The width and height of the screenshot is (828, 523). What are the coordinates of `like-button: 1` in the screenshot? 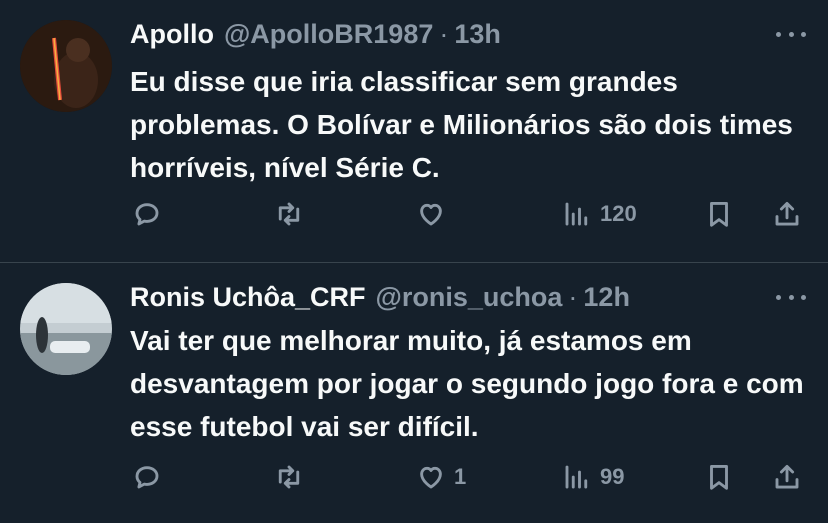 It's located at (441, 477).